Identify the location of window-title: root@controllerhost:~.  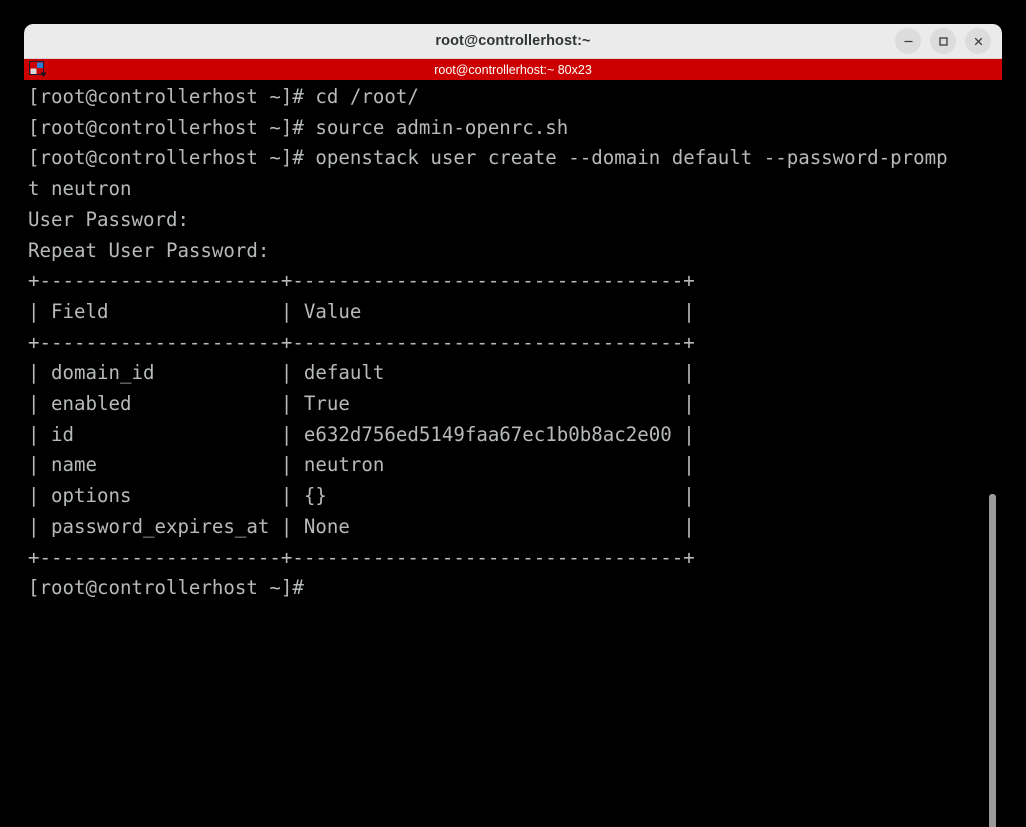
(513, 41).